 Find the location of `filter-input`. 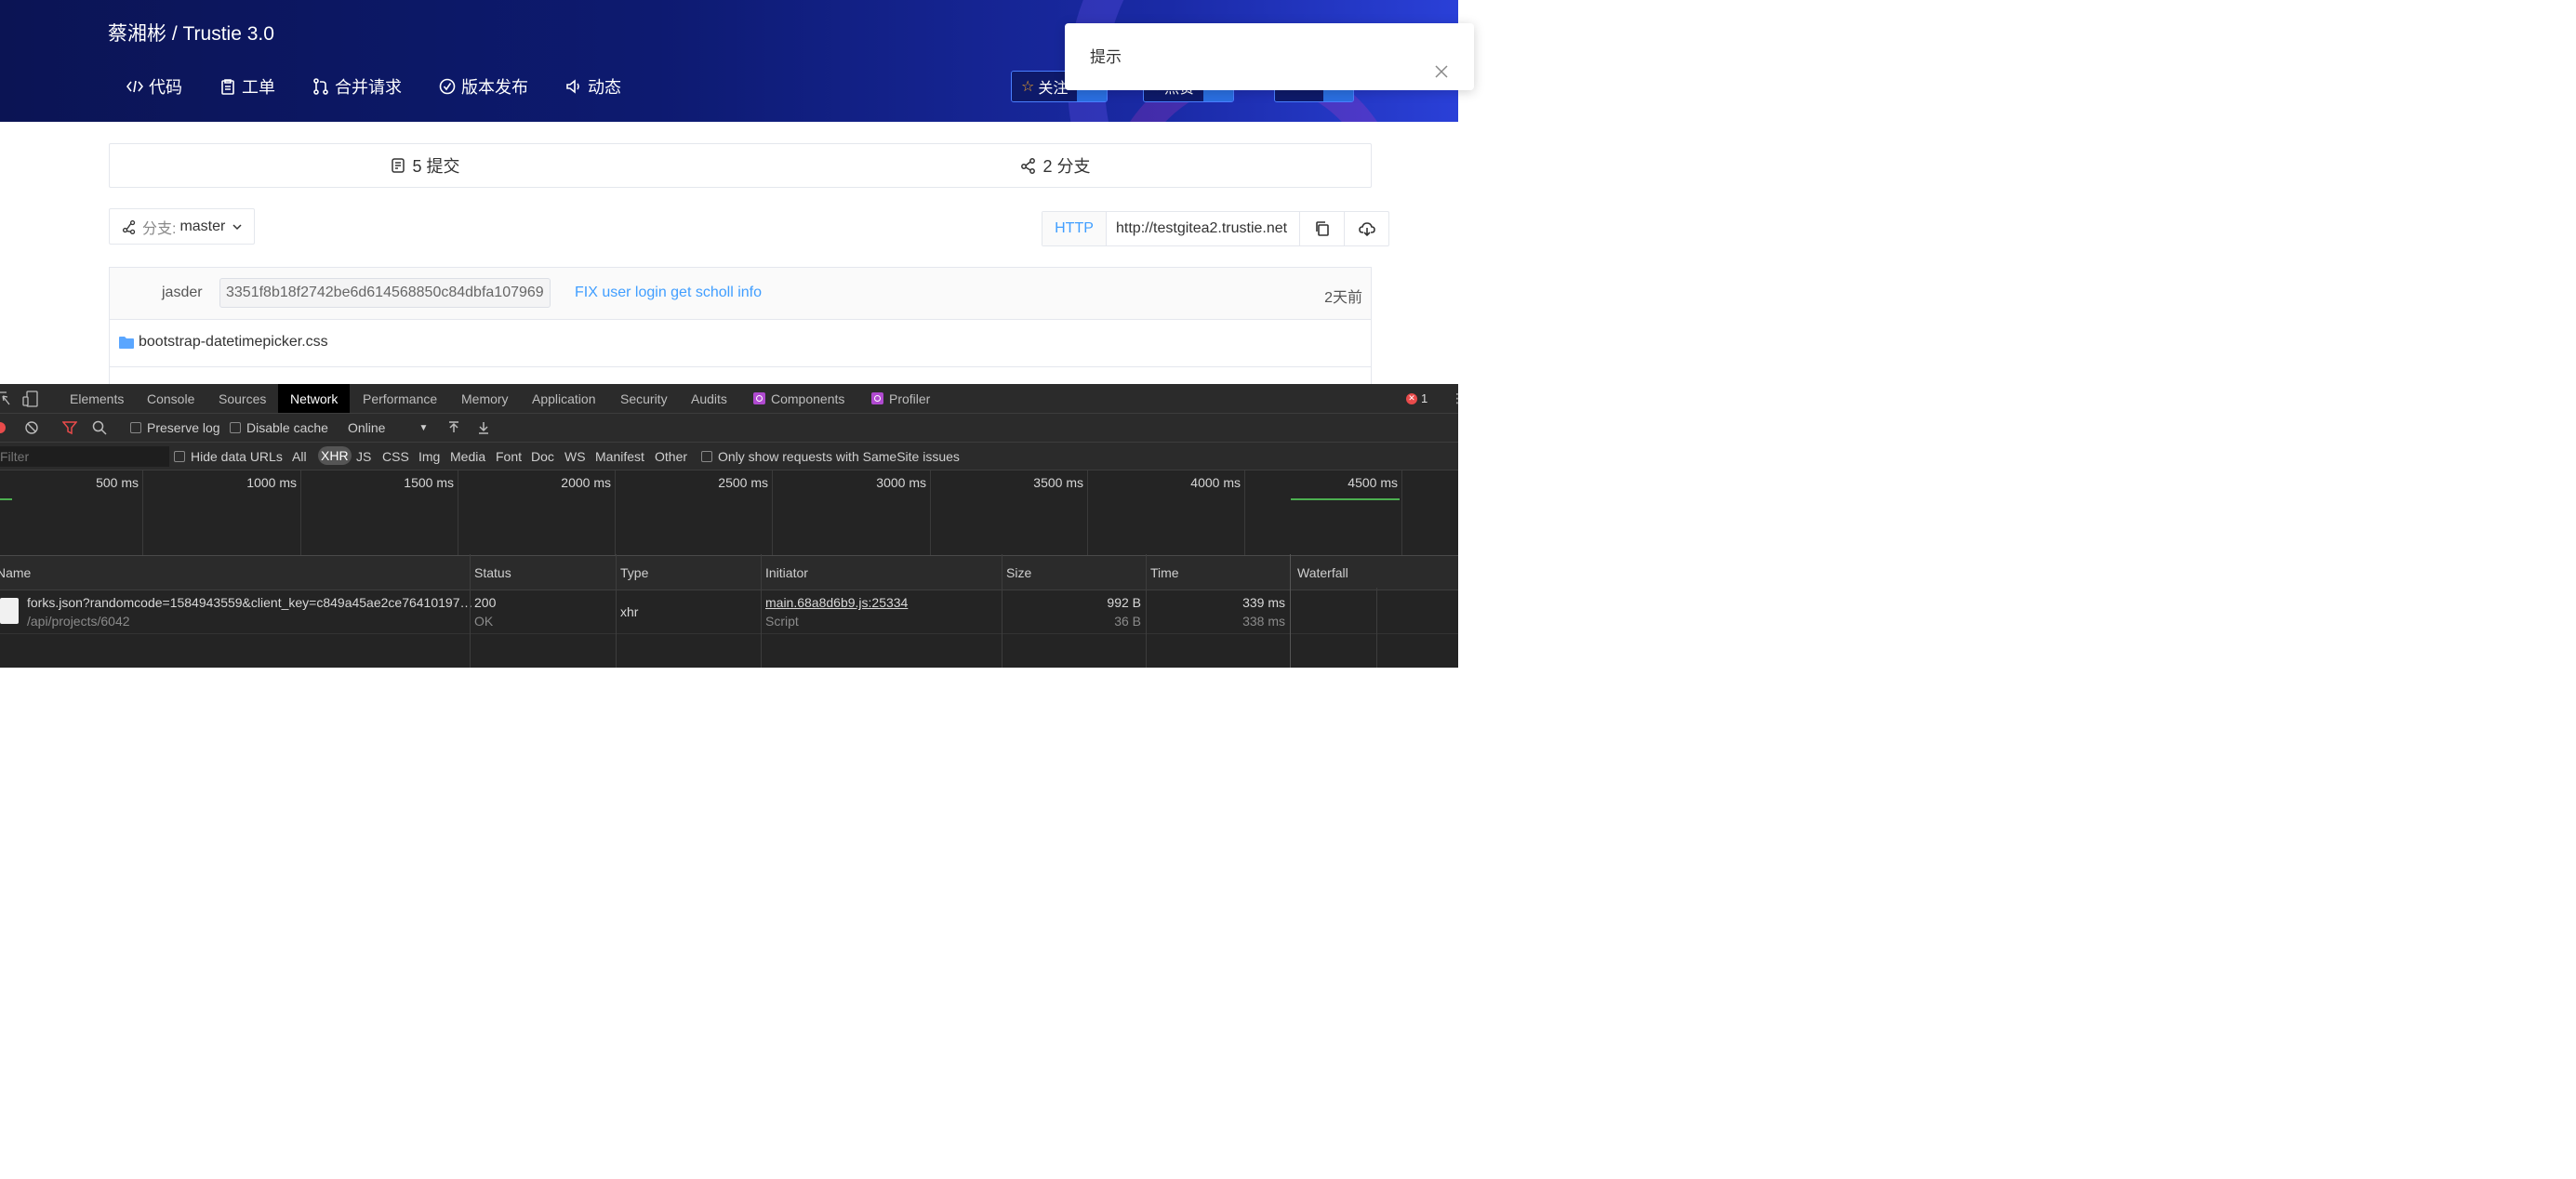

filter-input is located at coordinates (84, 456).